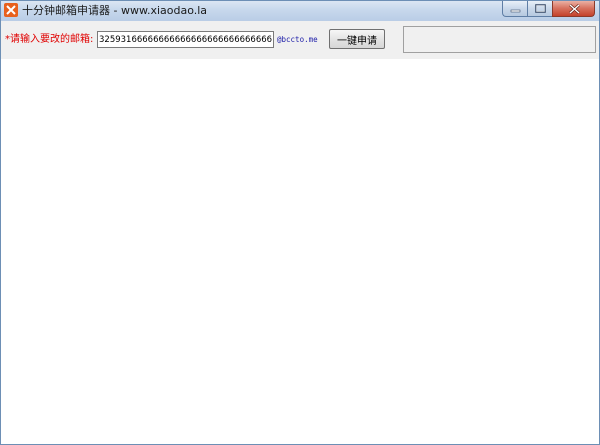  I want to click on close-icon, so click(574, 9).